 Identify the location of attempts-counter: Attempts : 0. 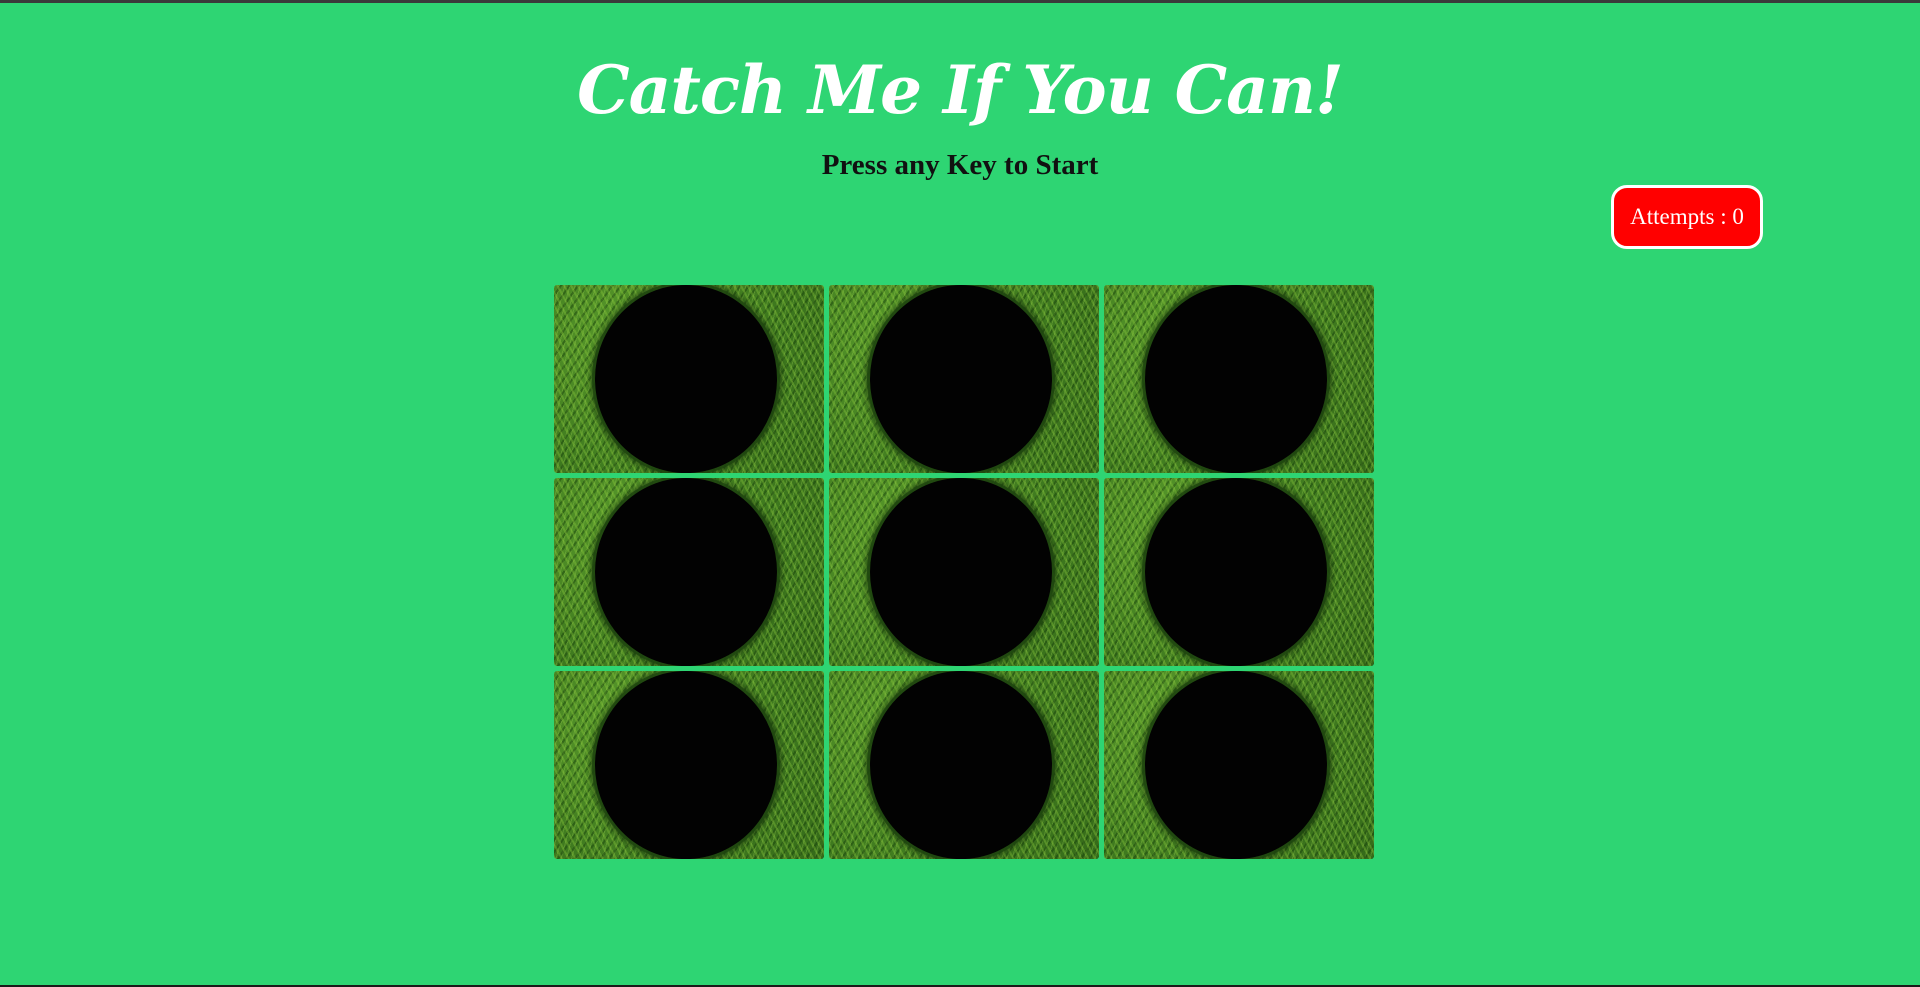
(1687, 217).